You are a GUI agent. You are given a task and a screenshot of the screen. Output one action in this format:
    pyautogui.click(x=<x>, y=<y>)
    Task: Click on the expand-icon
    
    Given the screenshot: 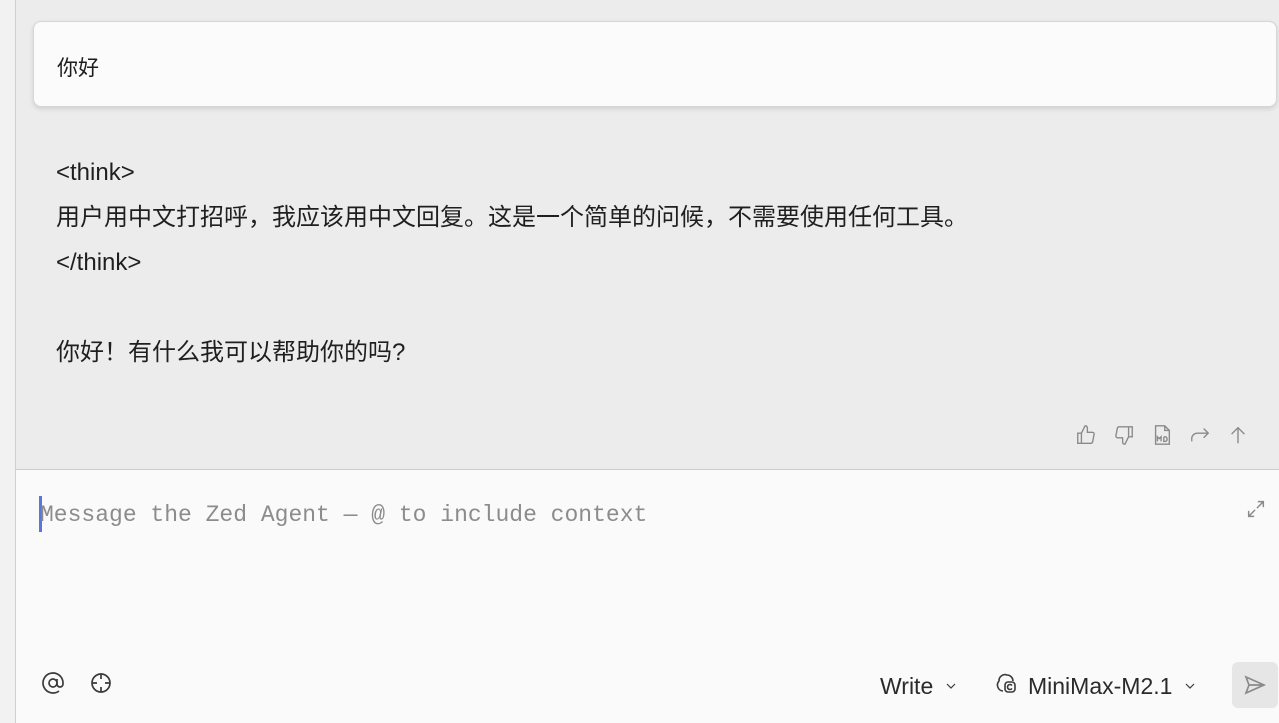 What is the action you would take?
    pyautogui.click(x=1257, y=510)
    